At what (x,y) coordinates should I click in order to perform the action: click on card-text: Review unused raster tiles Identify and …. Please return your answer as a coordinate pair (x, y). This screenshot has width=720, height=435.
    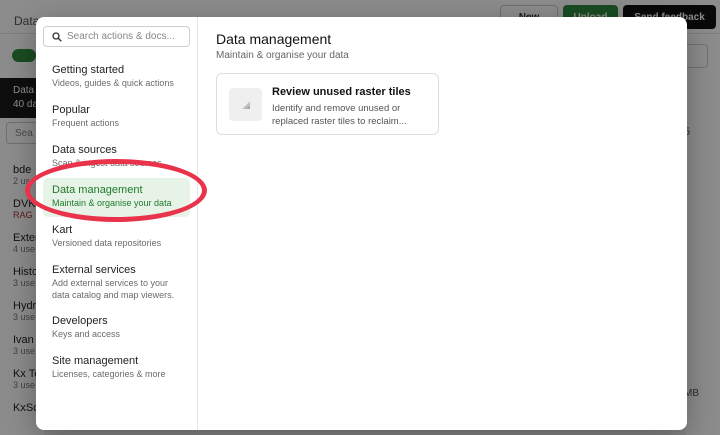
    Looking at the image, I should click on (347, 109).